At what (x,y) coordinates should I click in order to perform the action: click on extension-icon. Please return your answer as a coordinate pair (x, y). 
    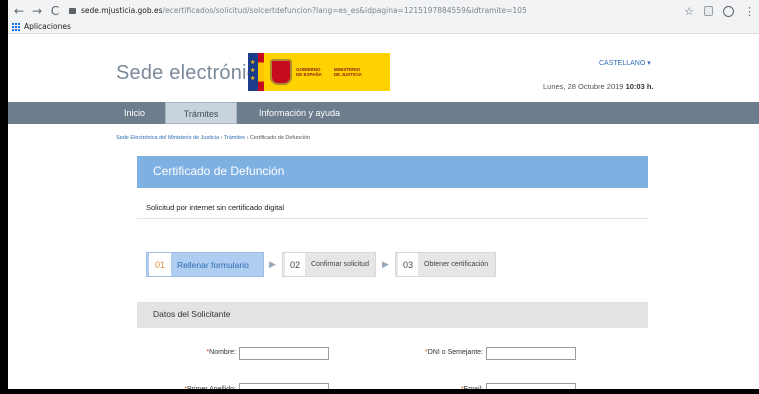
    Looking at the image, I should click on (708, 11).